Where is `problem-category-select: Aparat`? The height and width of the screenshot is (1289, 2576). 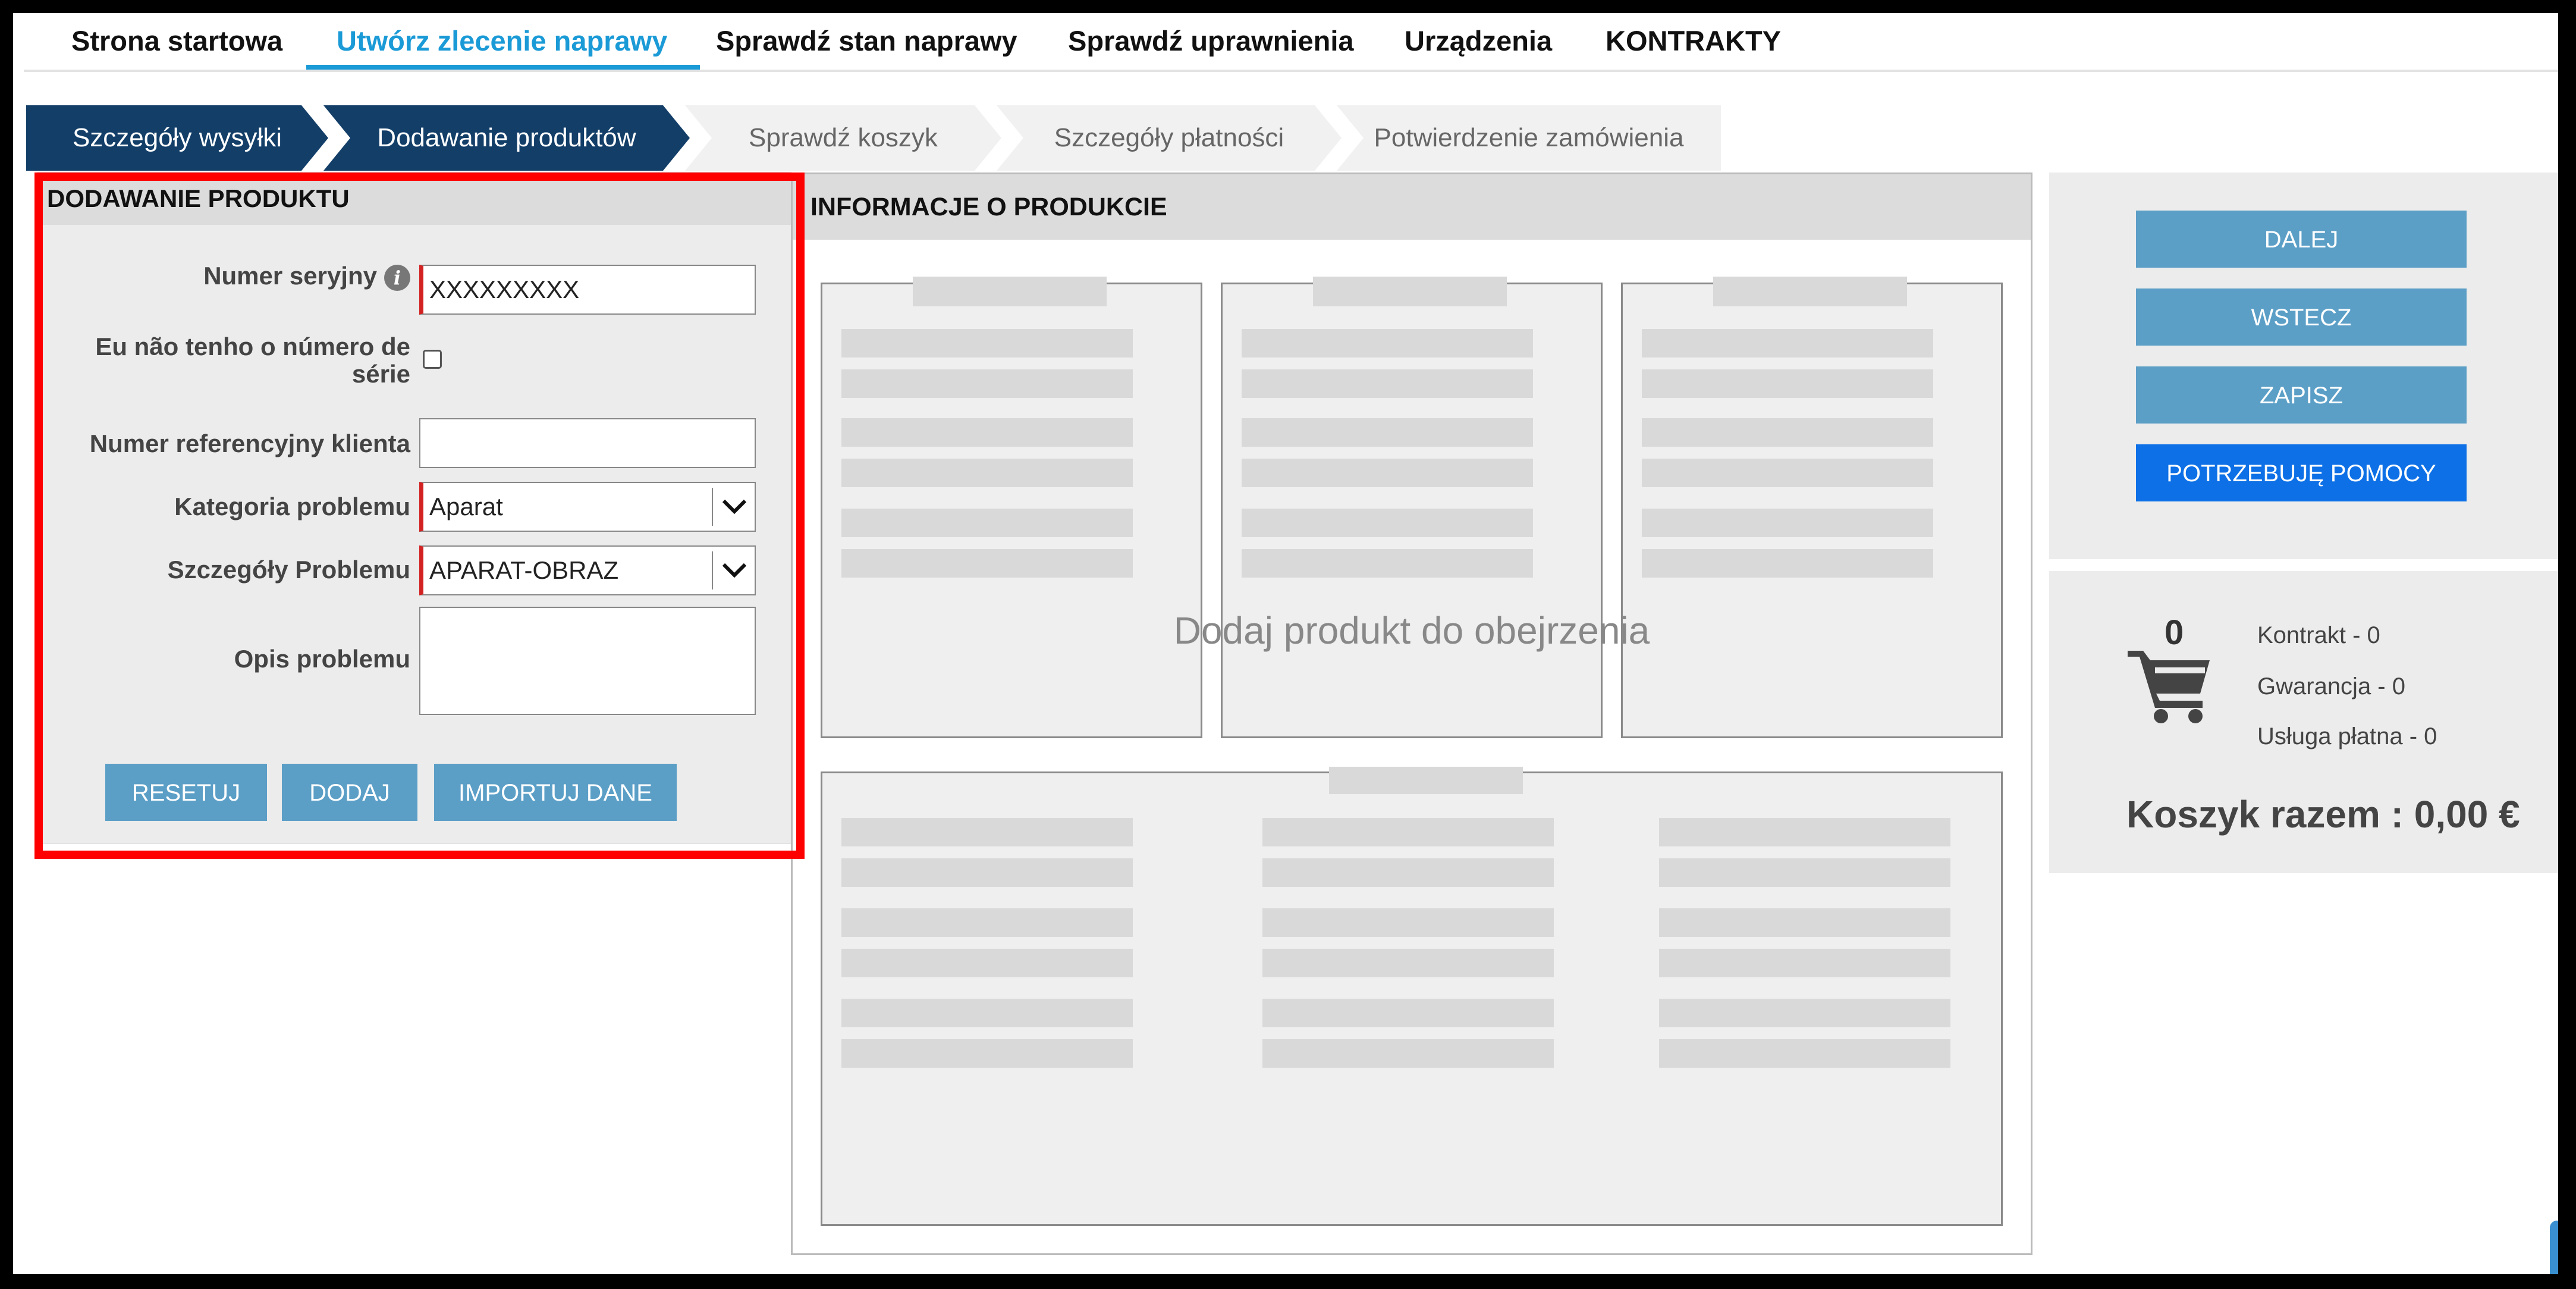 problem-category-select: Aparat is located at coordinates (587, 507).